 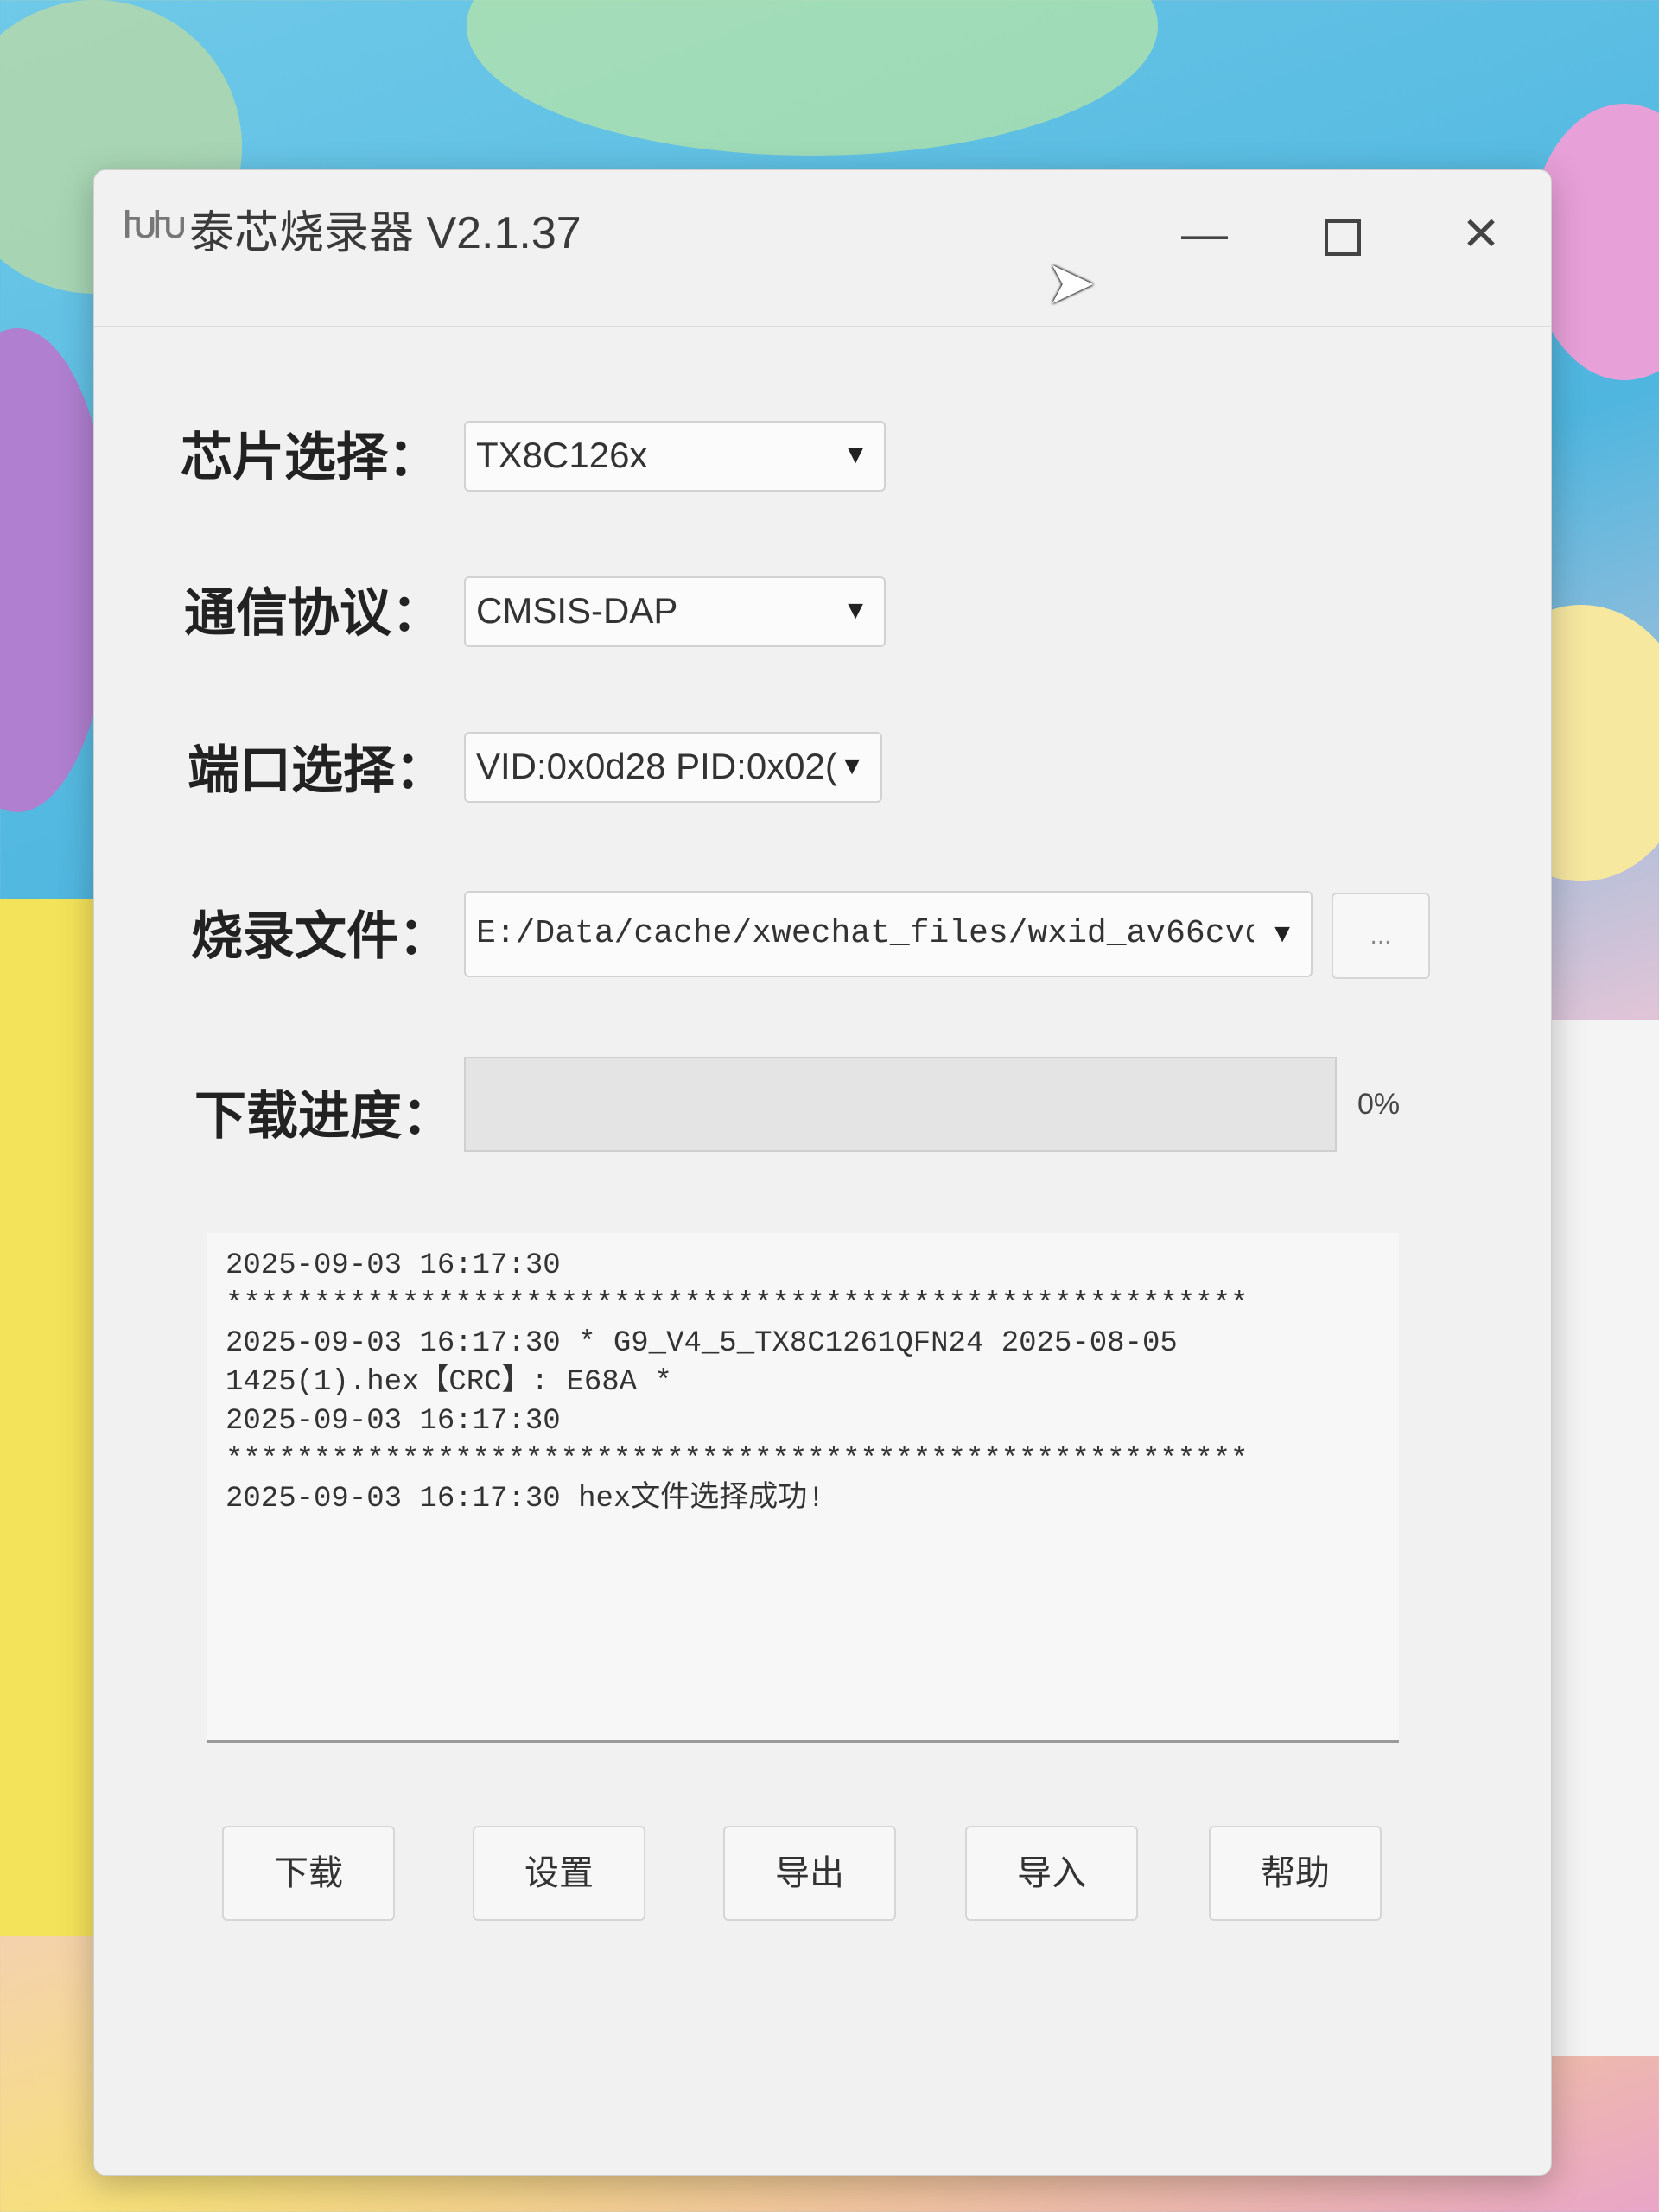 I want to click on minimize-button: —, so click(x=1204, y=234).